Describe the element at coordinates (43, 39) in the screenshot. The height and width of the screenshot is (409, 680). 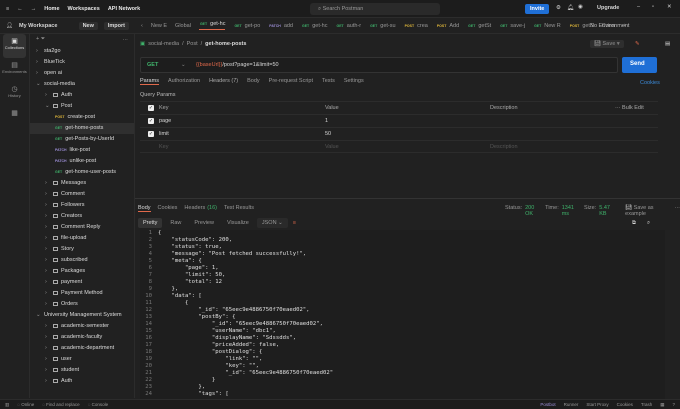
I see `filter-icon: ⏷` at that location.